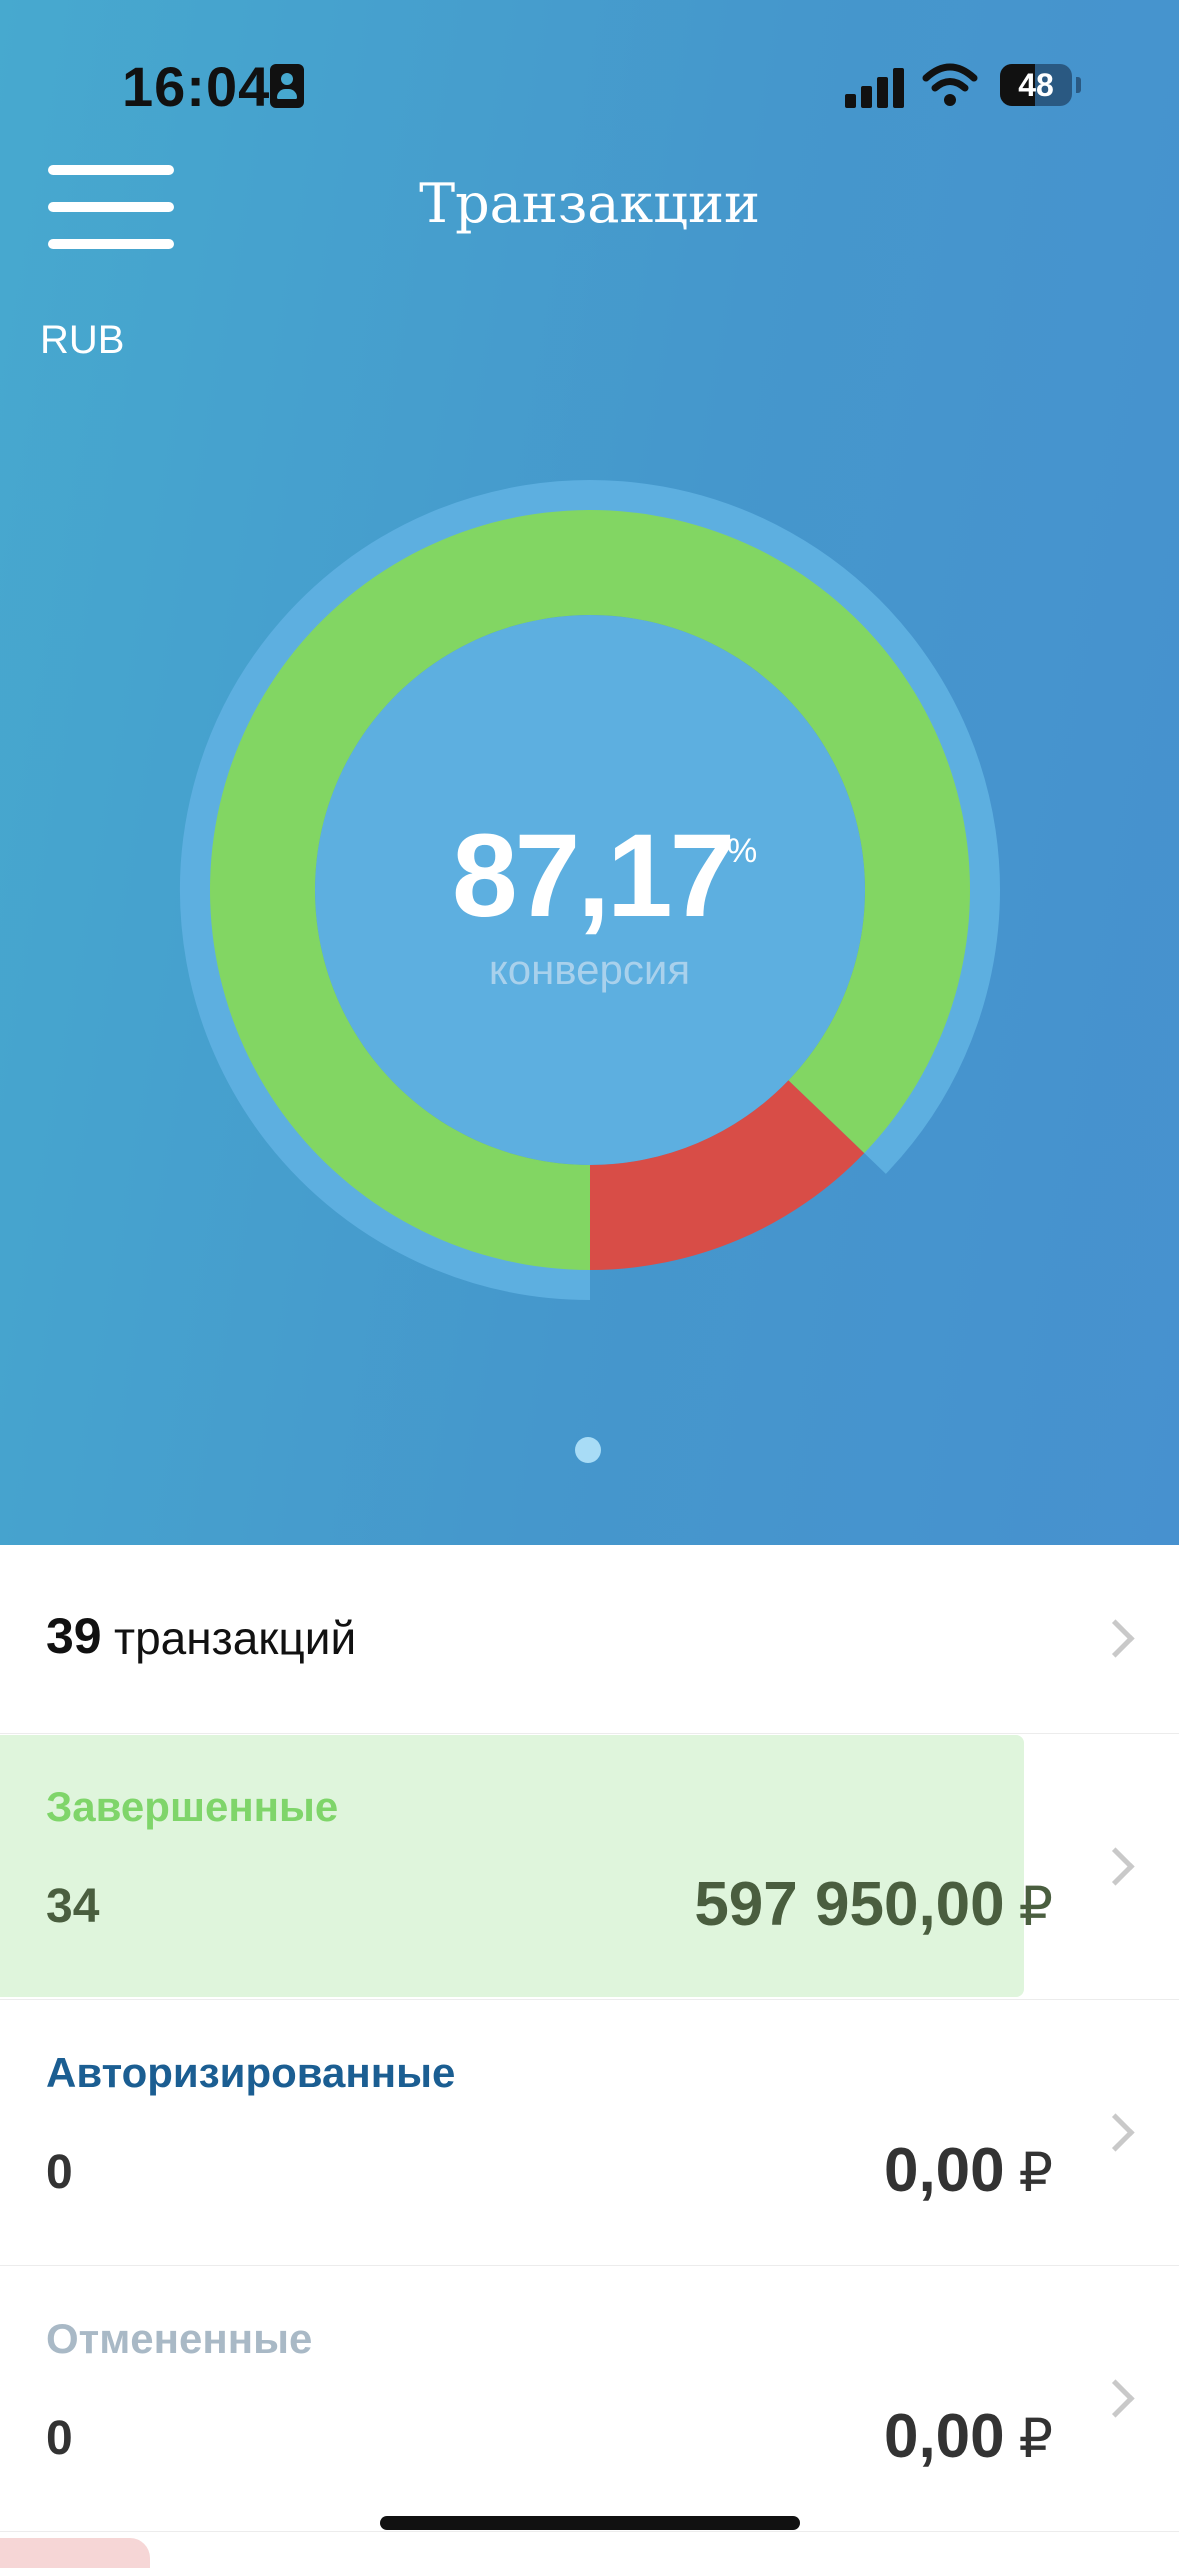 The width and height of the screenshot is (1179, 2568). I want to click on contact-card-icon, so click(287, 86).